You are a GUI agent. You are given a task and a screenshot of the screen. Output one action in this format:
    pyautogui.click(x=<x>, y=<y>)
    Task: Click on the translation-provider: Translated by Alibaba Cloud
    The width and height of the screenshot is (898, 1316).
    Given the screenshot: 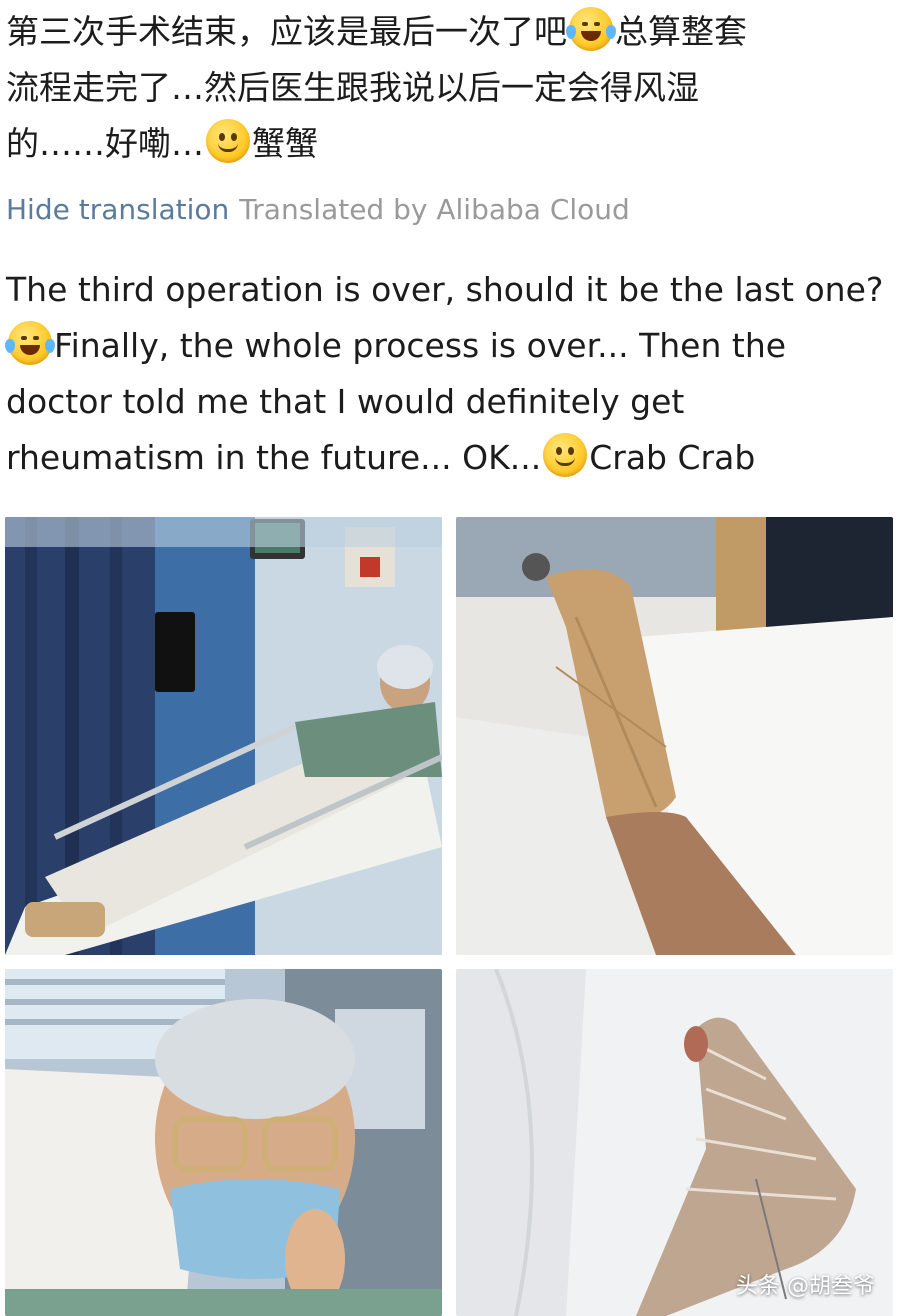 What is the action you would take?
    pyautogui.click(x=434, y=209)
    